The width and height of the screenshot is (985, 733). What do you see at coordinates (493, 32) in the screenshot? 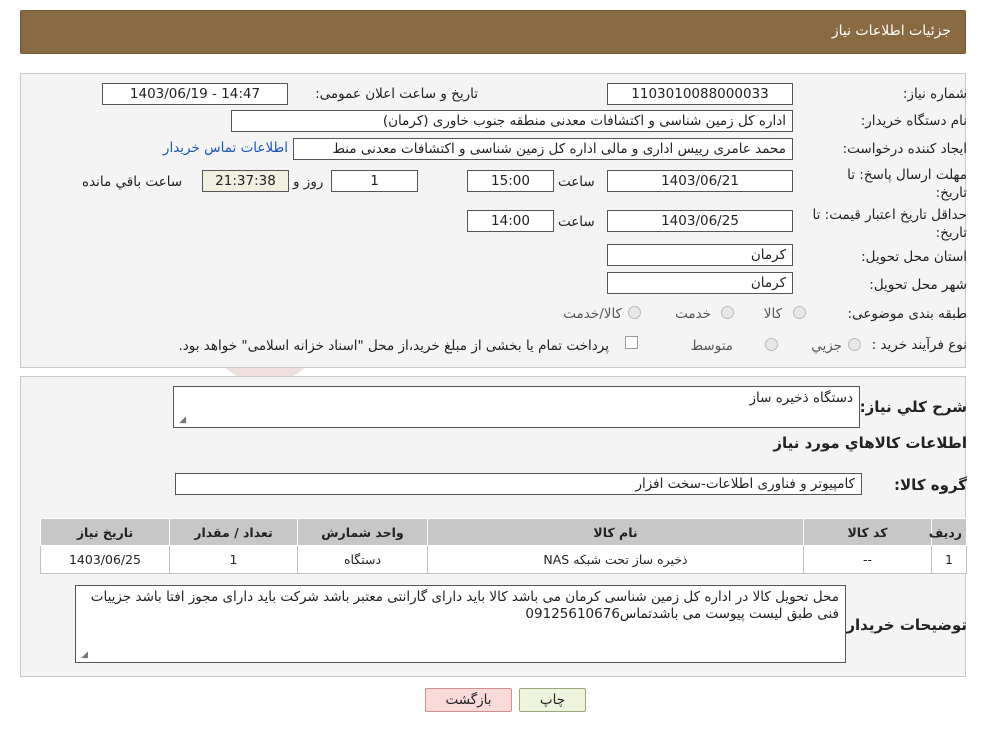
I see `page-header: جزئیات اطلاعات نیاز` at bounding box center [493, 32].